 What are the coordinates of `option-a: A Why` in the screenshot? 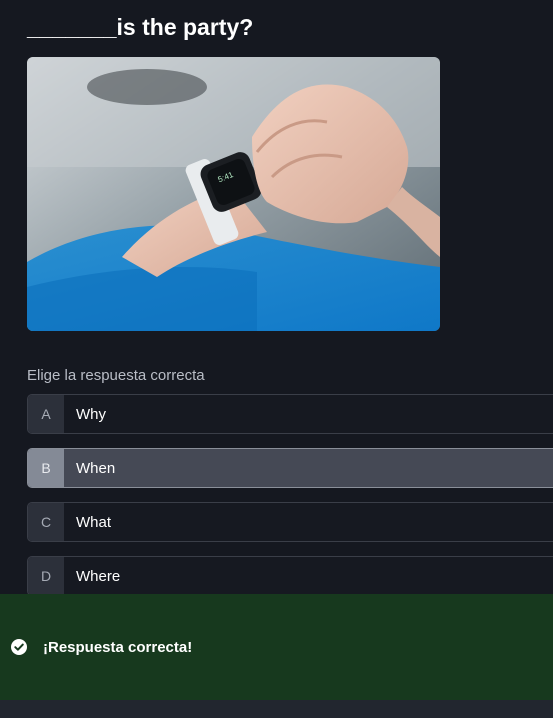 It's located at (290, 414).